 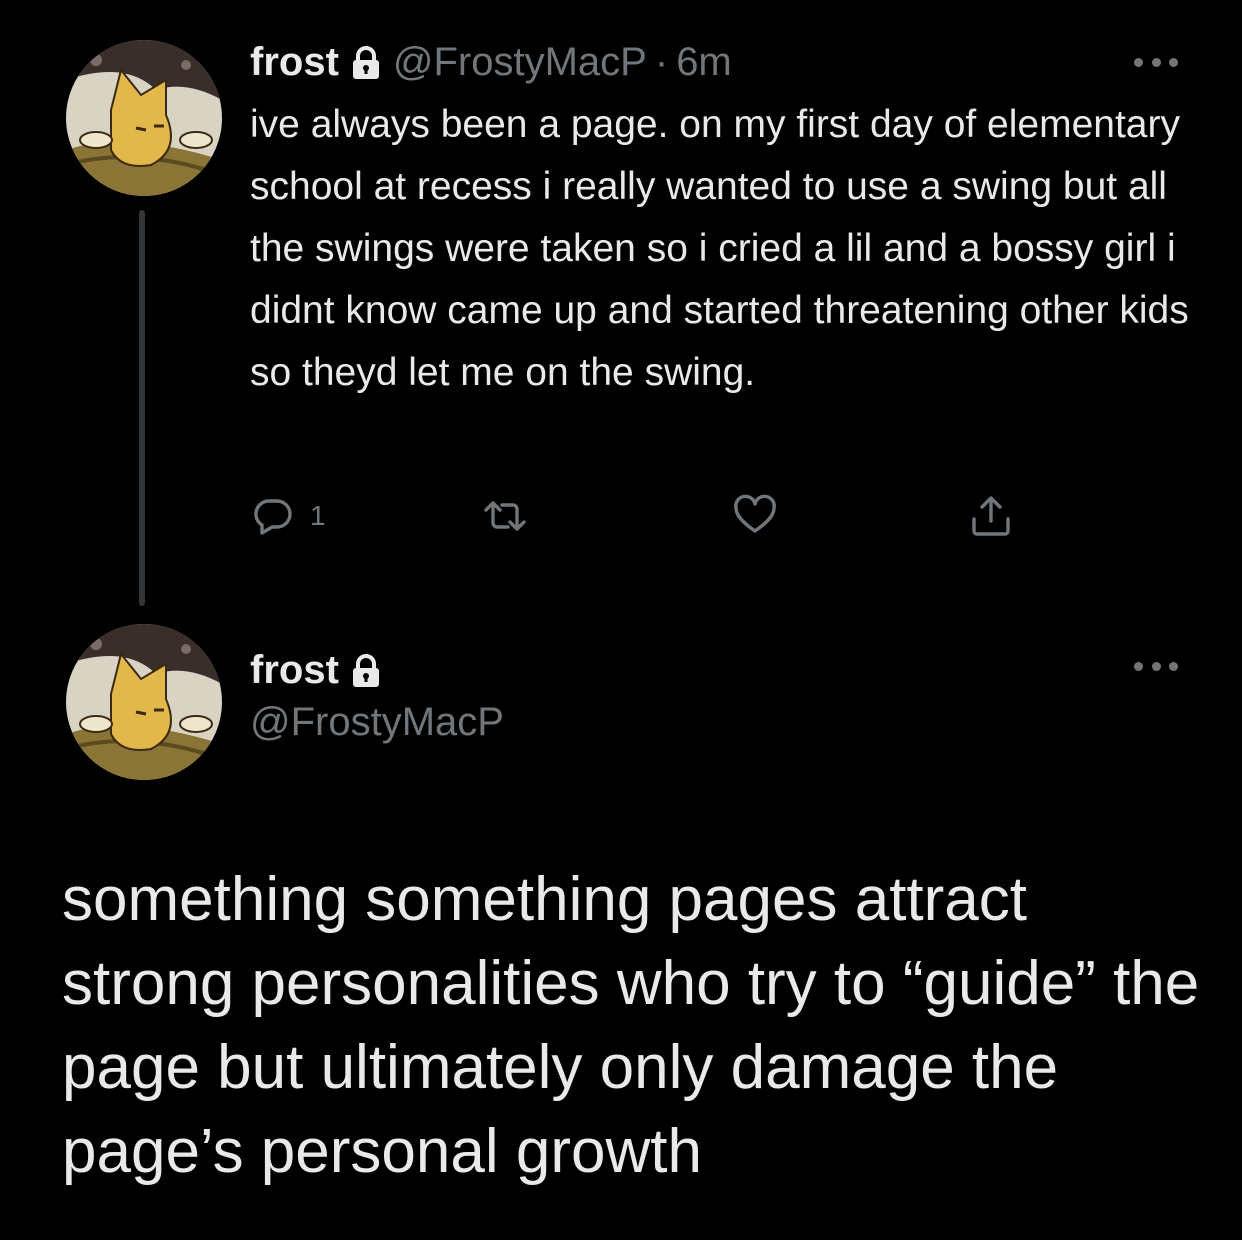 I want to click on reply-count: 1, so click(x=318, y=515).